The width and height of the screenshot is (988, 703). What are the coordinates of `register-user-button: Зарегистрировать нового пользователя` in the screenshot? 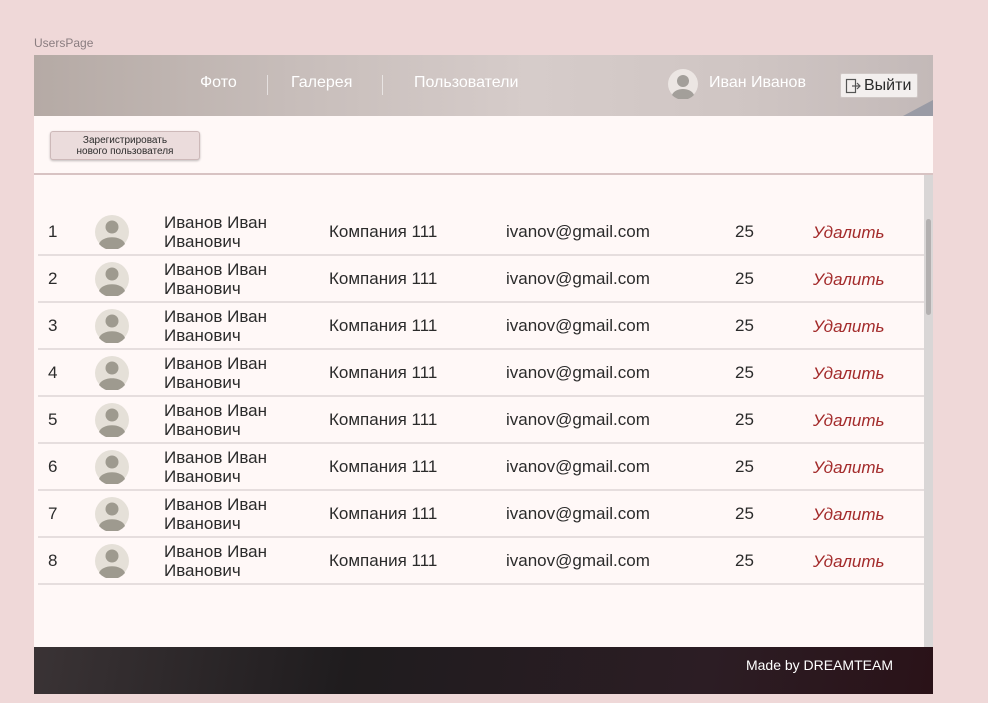 It's located at (125, 145).